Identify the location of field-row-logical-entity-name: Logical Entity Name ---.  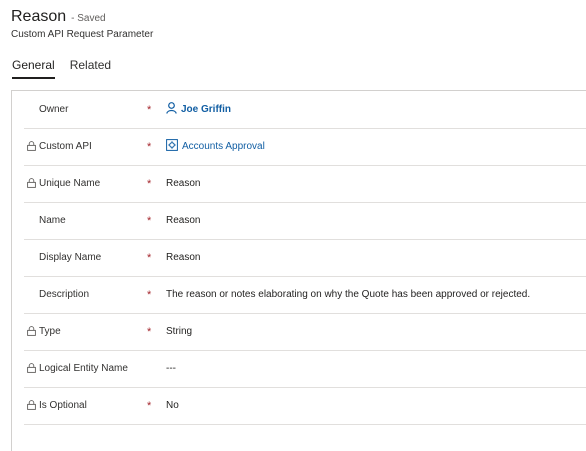
(305, 369).